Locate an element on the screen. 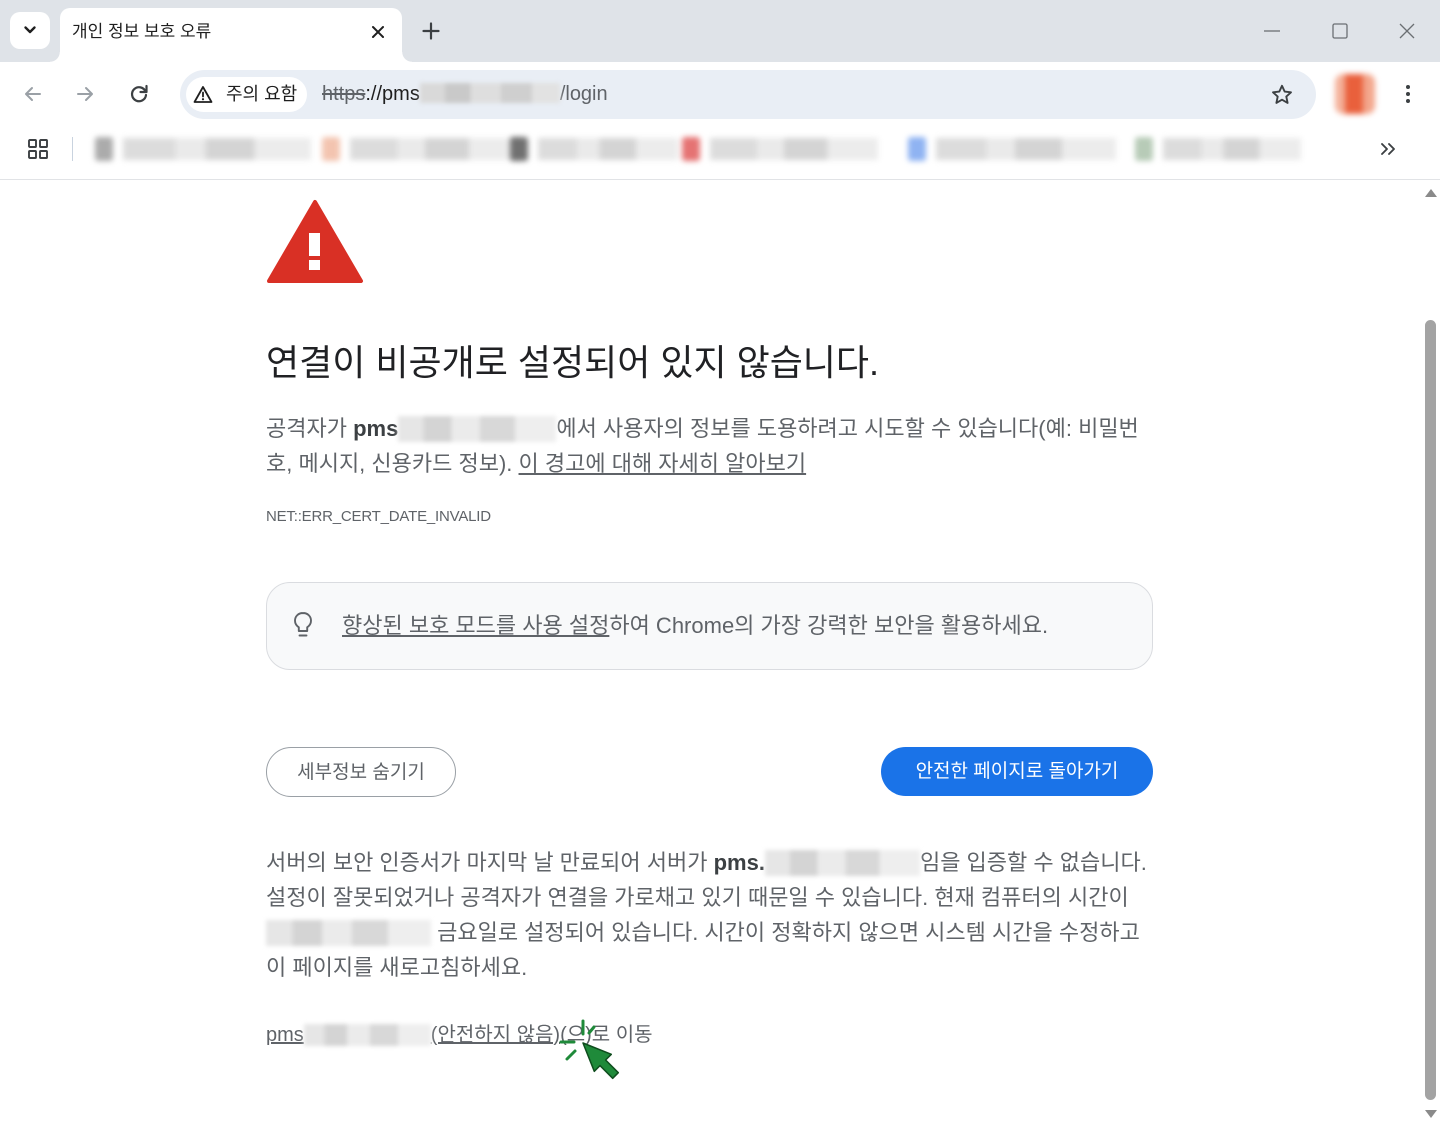 The image size is (1440, 1125). apps-grid-icon is located at coordinates (38, 149).